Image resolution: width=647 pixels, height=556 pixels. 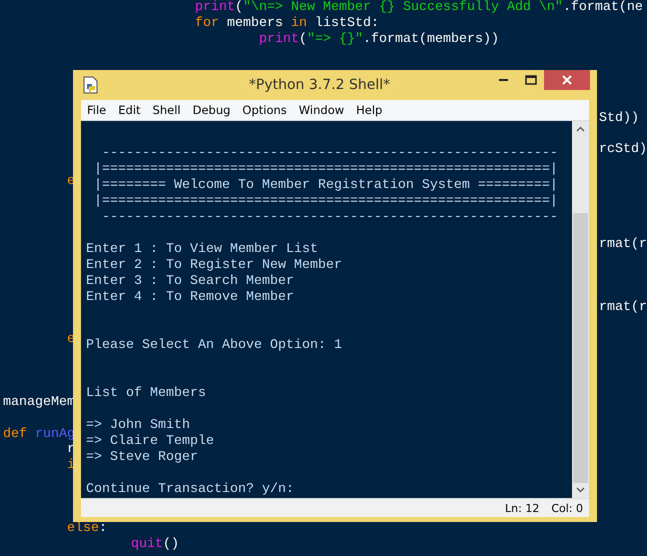 What do you see at coordinates (580, 348) in the screenshot?
I see `scroll-thumb` at bounding box center [580, 348].